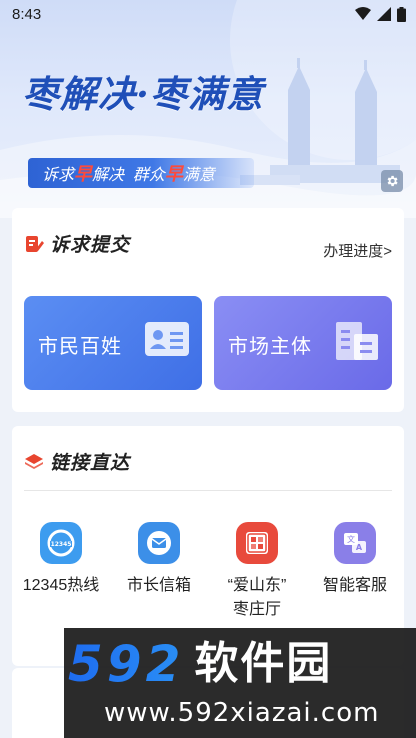 This screenshot has height=738, width=416. Describe the element at coordinates (90, 245) in the screenshot. I see `submit-section-title: 诉求提交` at that location.